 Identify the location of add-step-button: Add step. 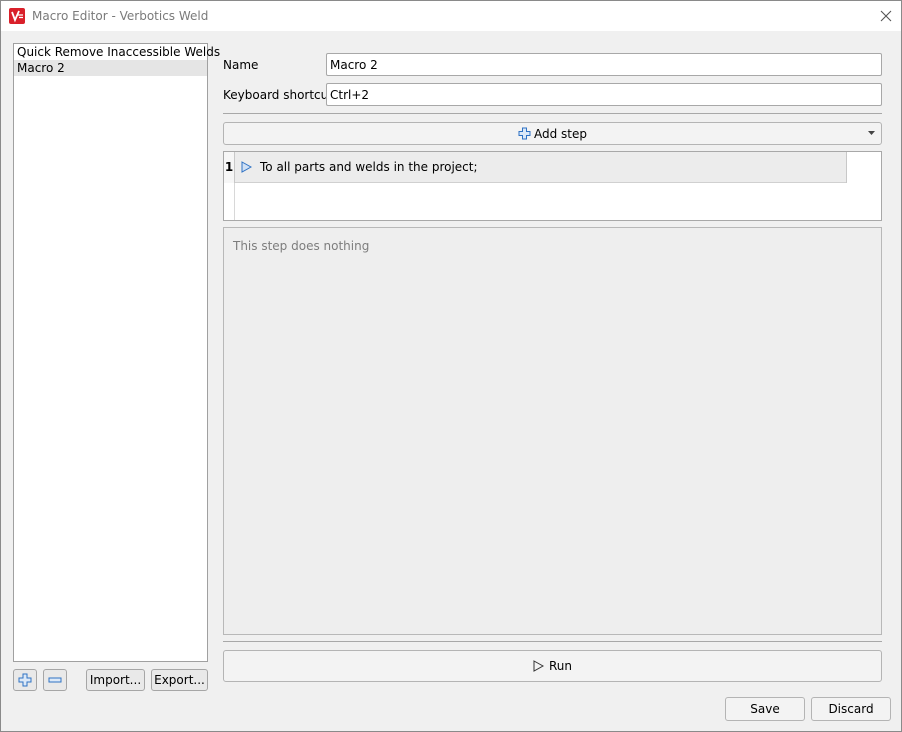
(552, 133).